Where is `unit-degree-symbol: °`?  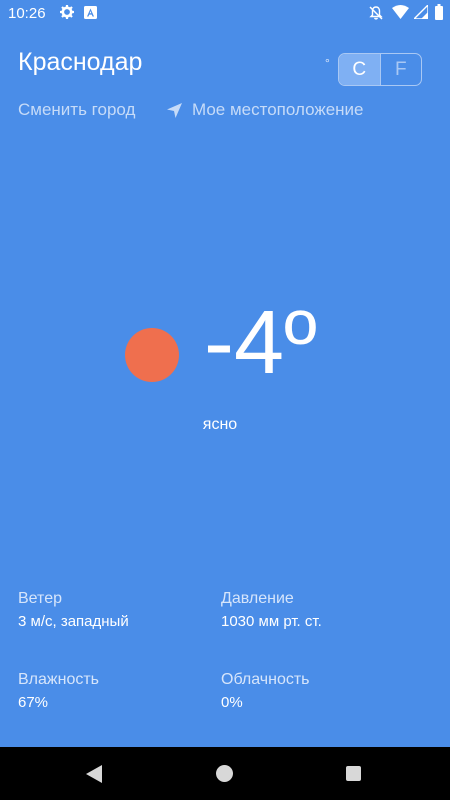
unit-degree-symbol: ° is located at coordinates (327, 63).